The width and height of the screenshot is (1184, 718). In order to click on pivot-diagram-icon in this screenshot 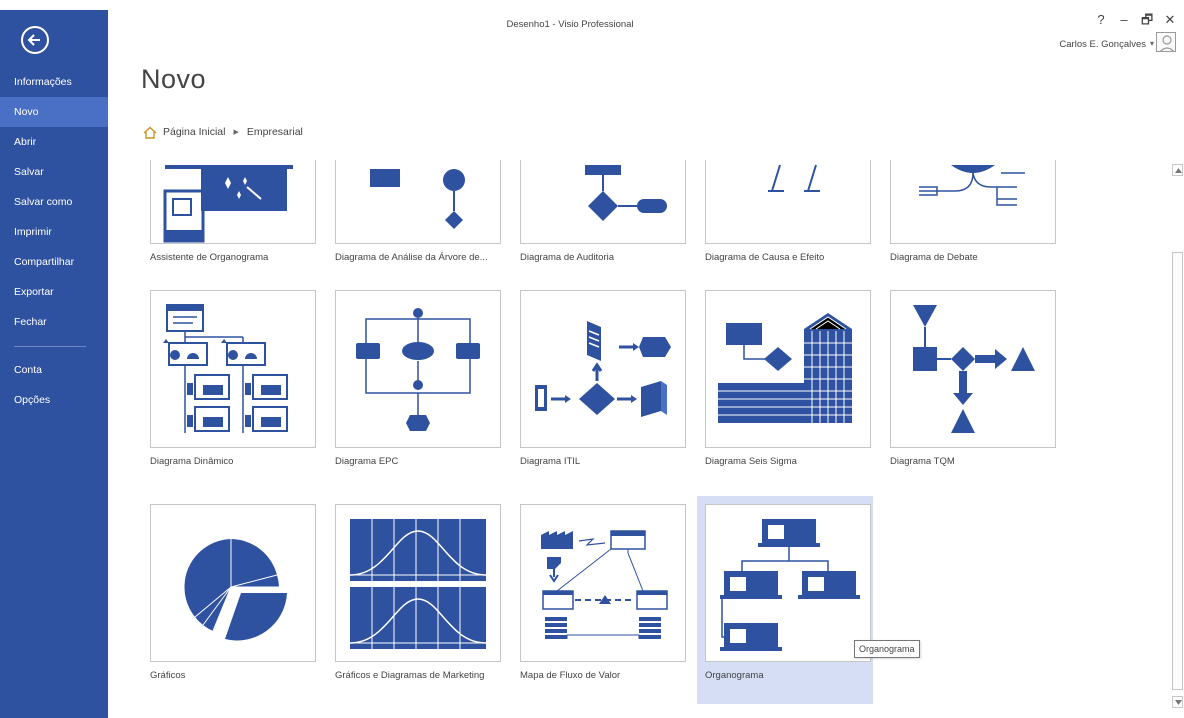, I will do `click(225, 368)`.